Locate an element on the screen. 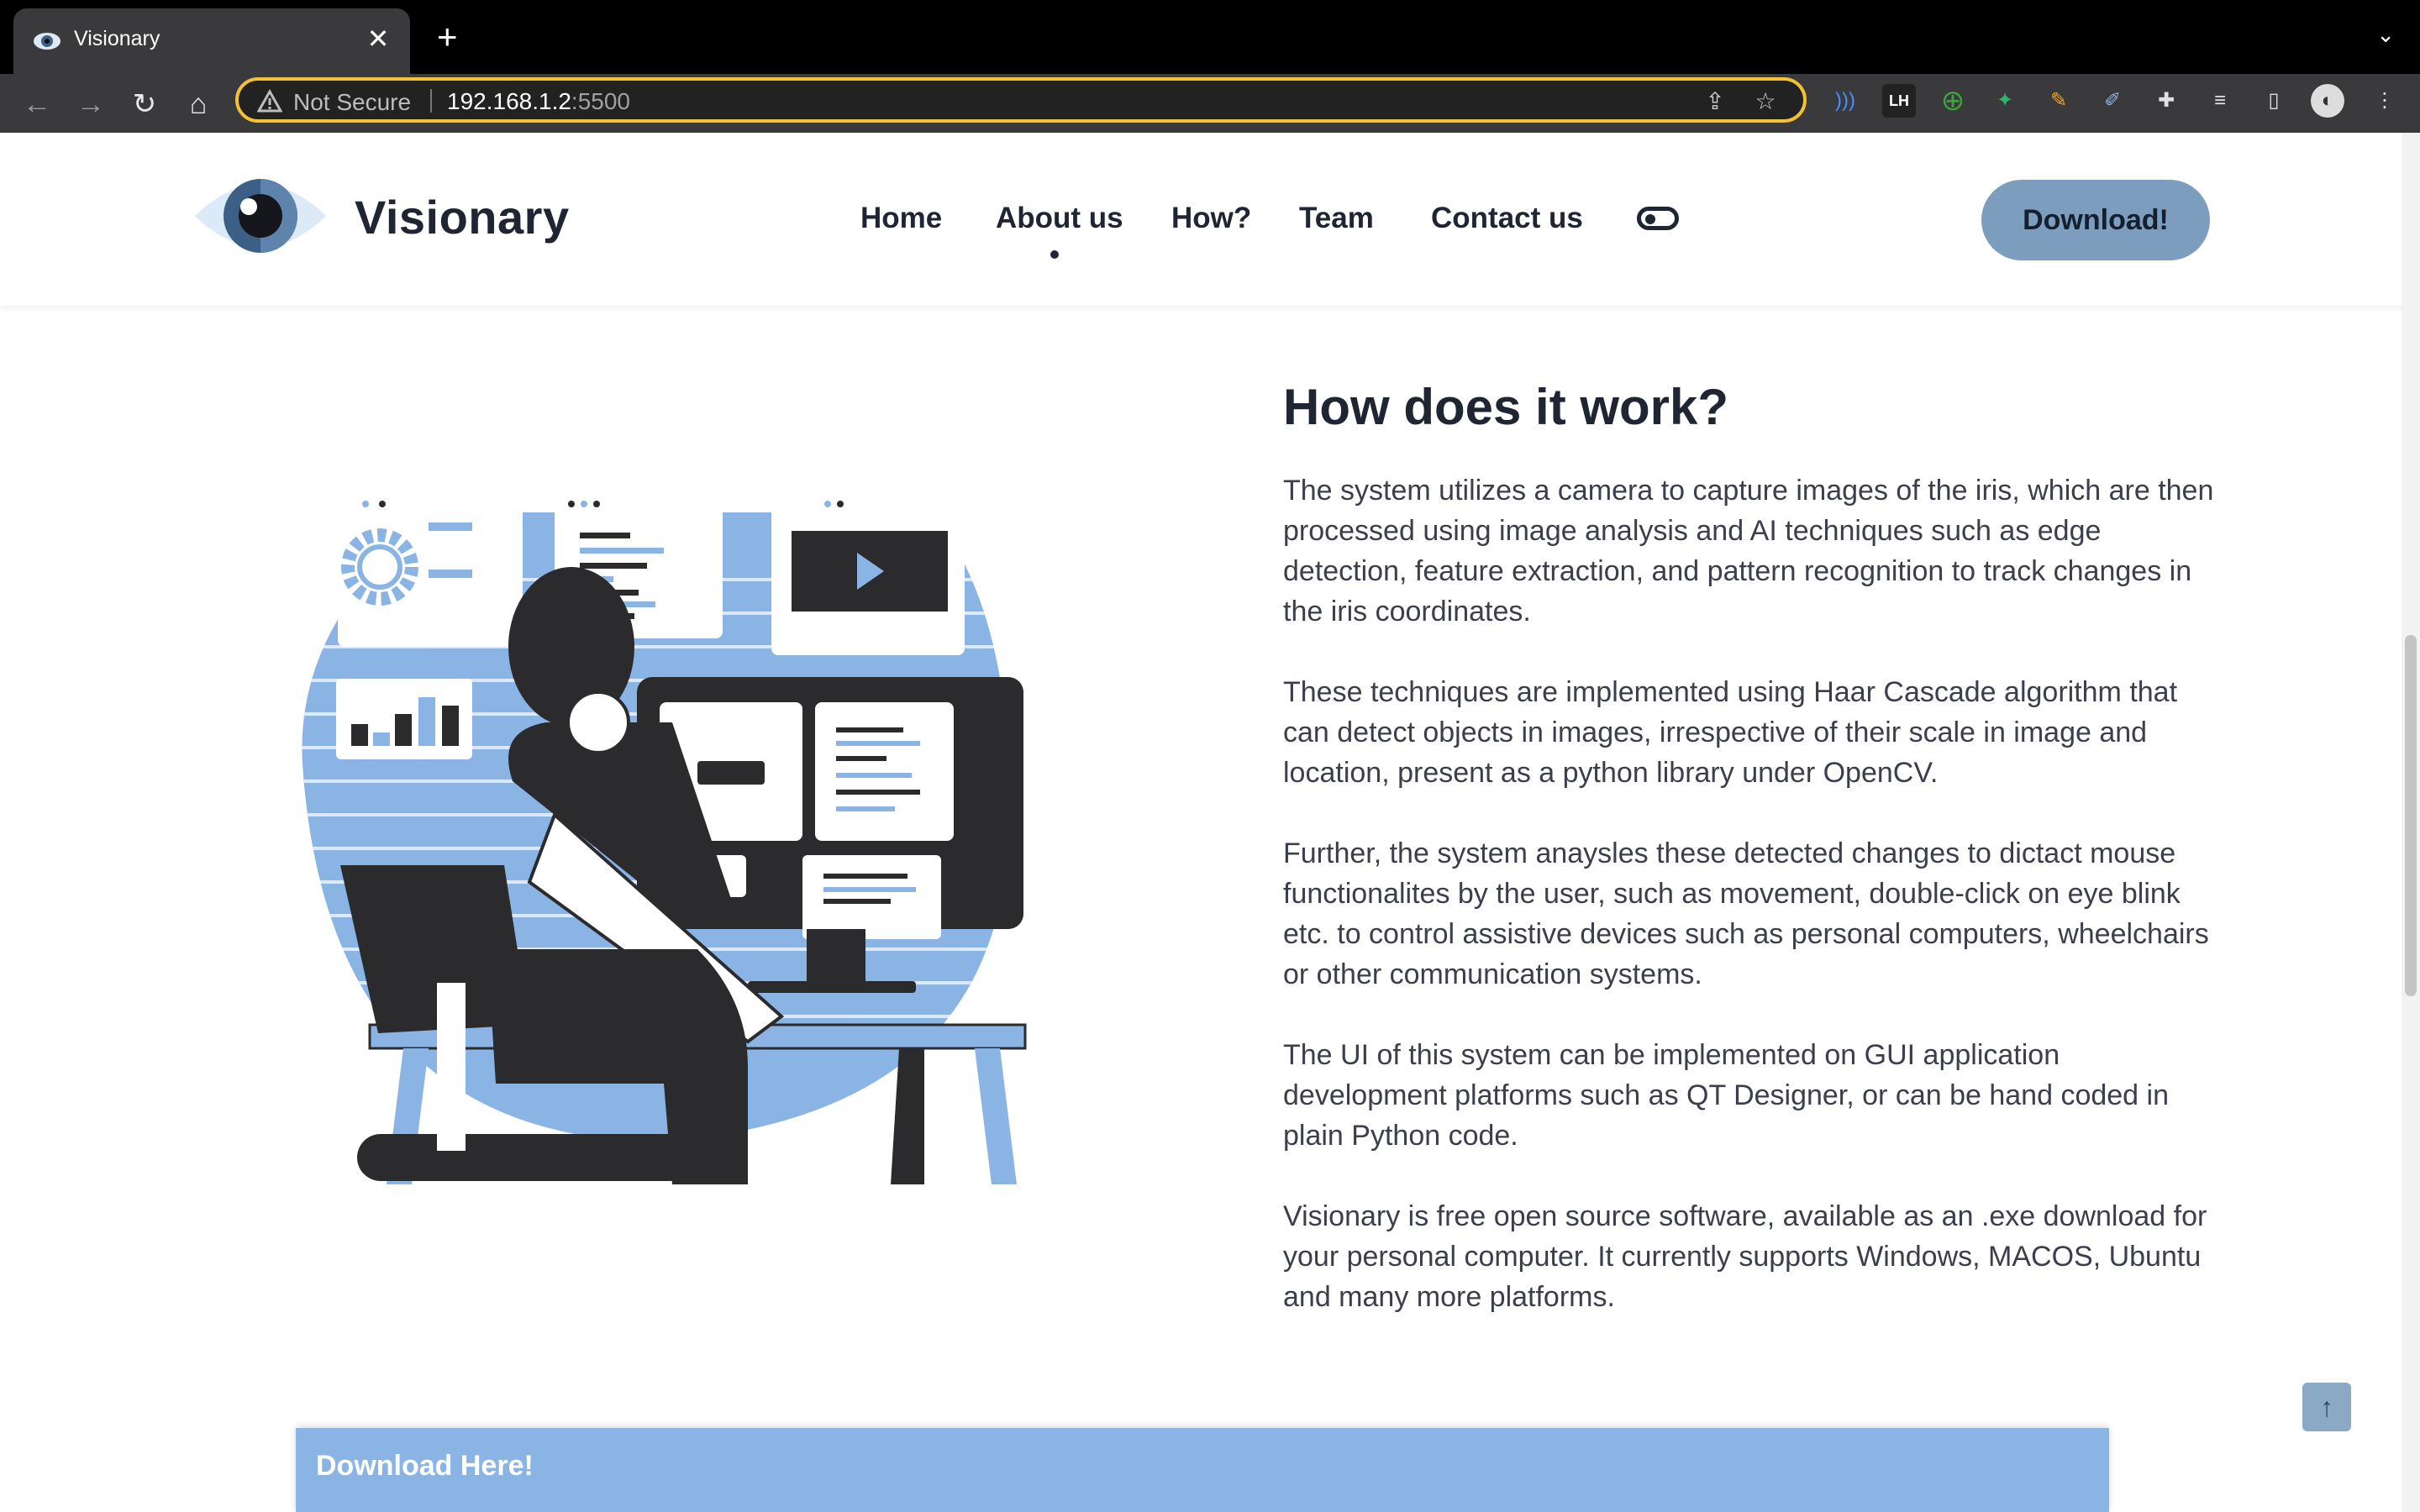 Image resolution: width=2420 pixels, height=1512 pixels. person-at-computer-illustration is located at coordinates (664, 842).